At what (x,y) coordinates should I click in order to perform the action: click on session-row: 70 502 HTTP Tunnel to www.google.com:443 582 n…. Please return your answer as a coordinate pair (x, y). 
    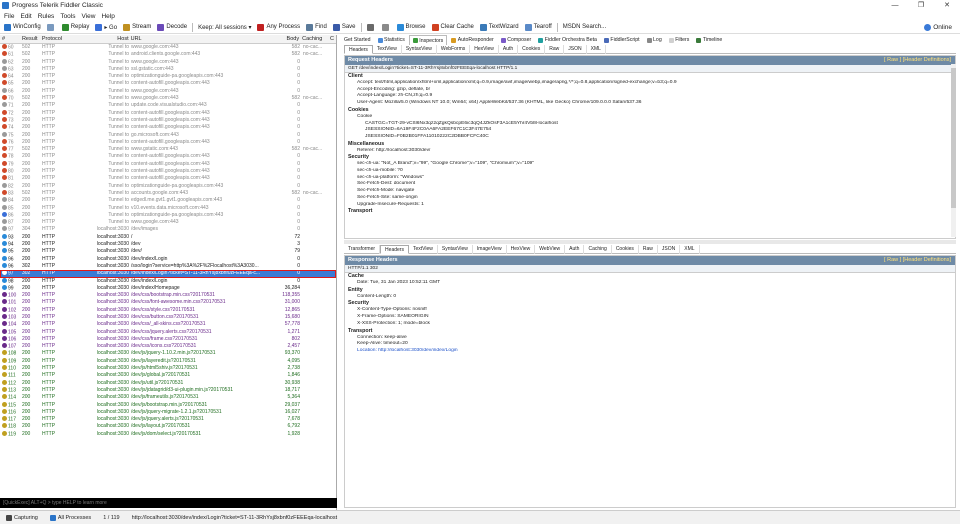
    Looking at the image, I should click on (168, 98).